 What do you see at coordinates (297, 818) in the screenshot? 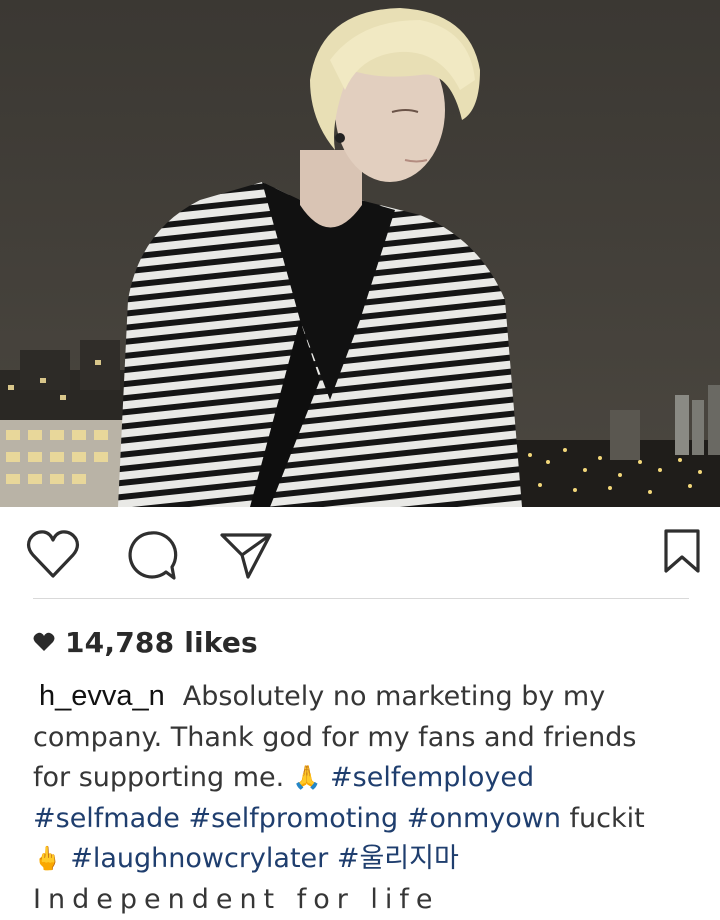
I see `hashtag-links: #selfmade #selfpromoting #onmyown` at bounding box center [297, 818].